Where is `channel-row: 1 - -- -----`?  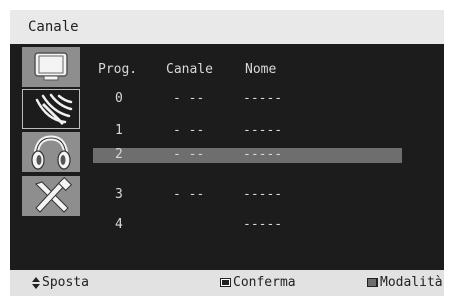 channel-row: 1 - -- ----- is located at coordinates (247, 131).